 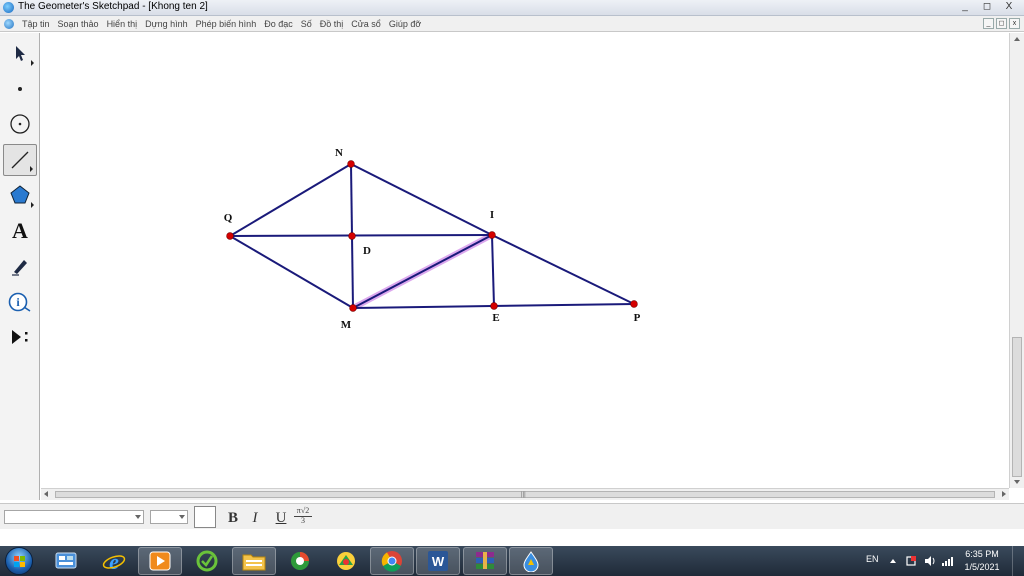 What do you see at coordinates (1014, 23) in the screenshot?
I see `doc-close-button: x` at bounding box center [1014, 23].